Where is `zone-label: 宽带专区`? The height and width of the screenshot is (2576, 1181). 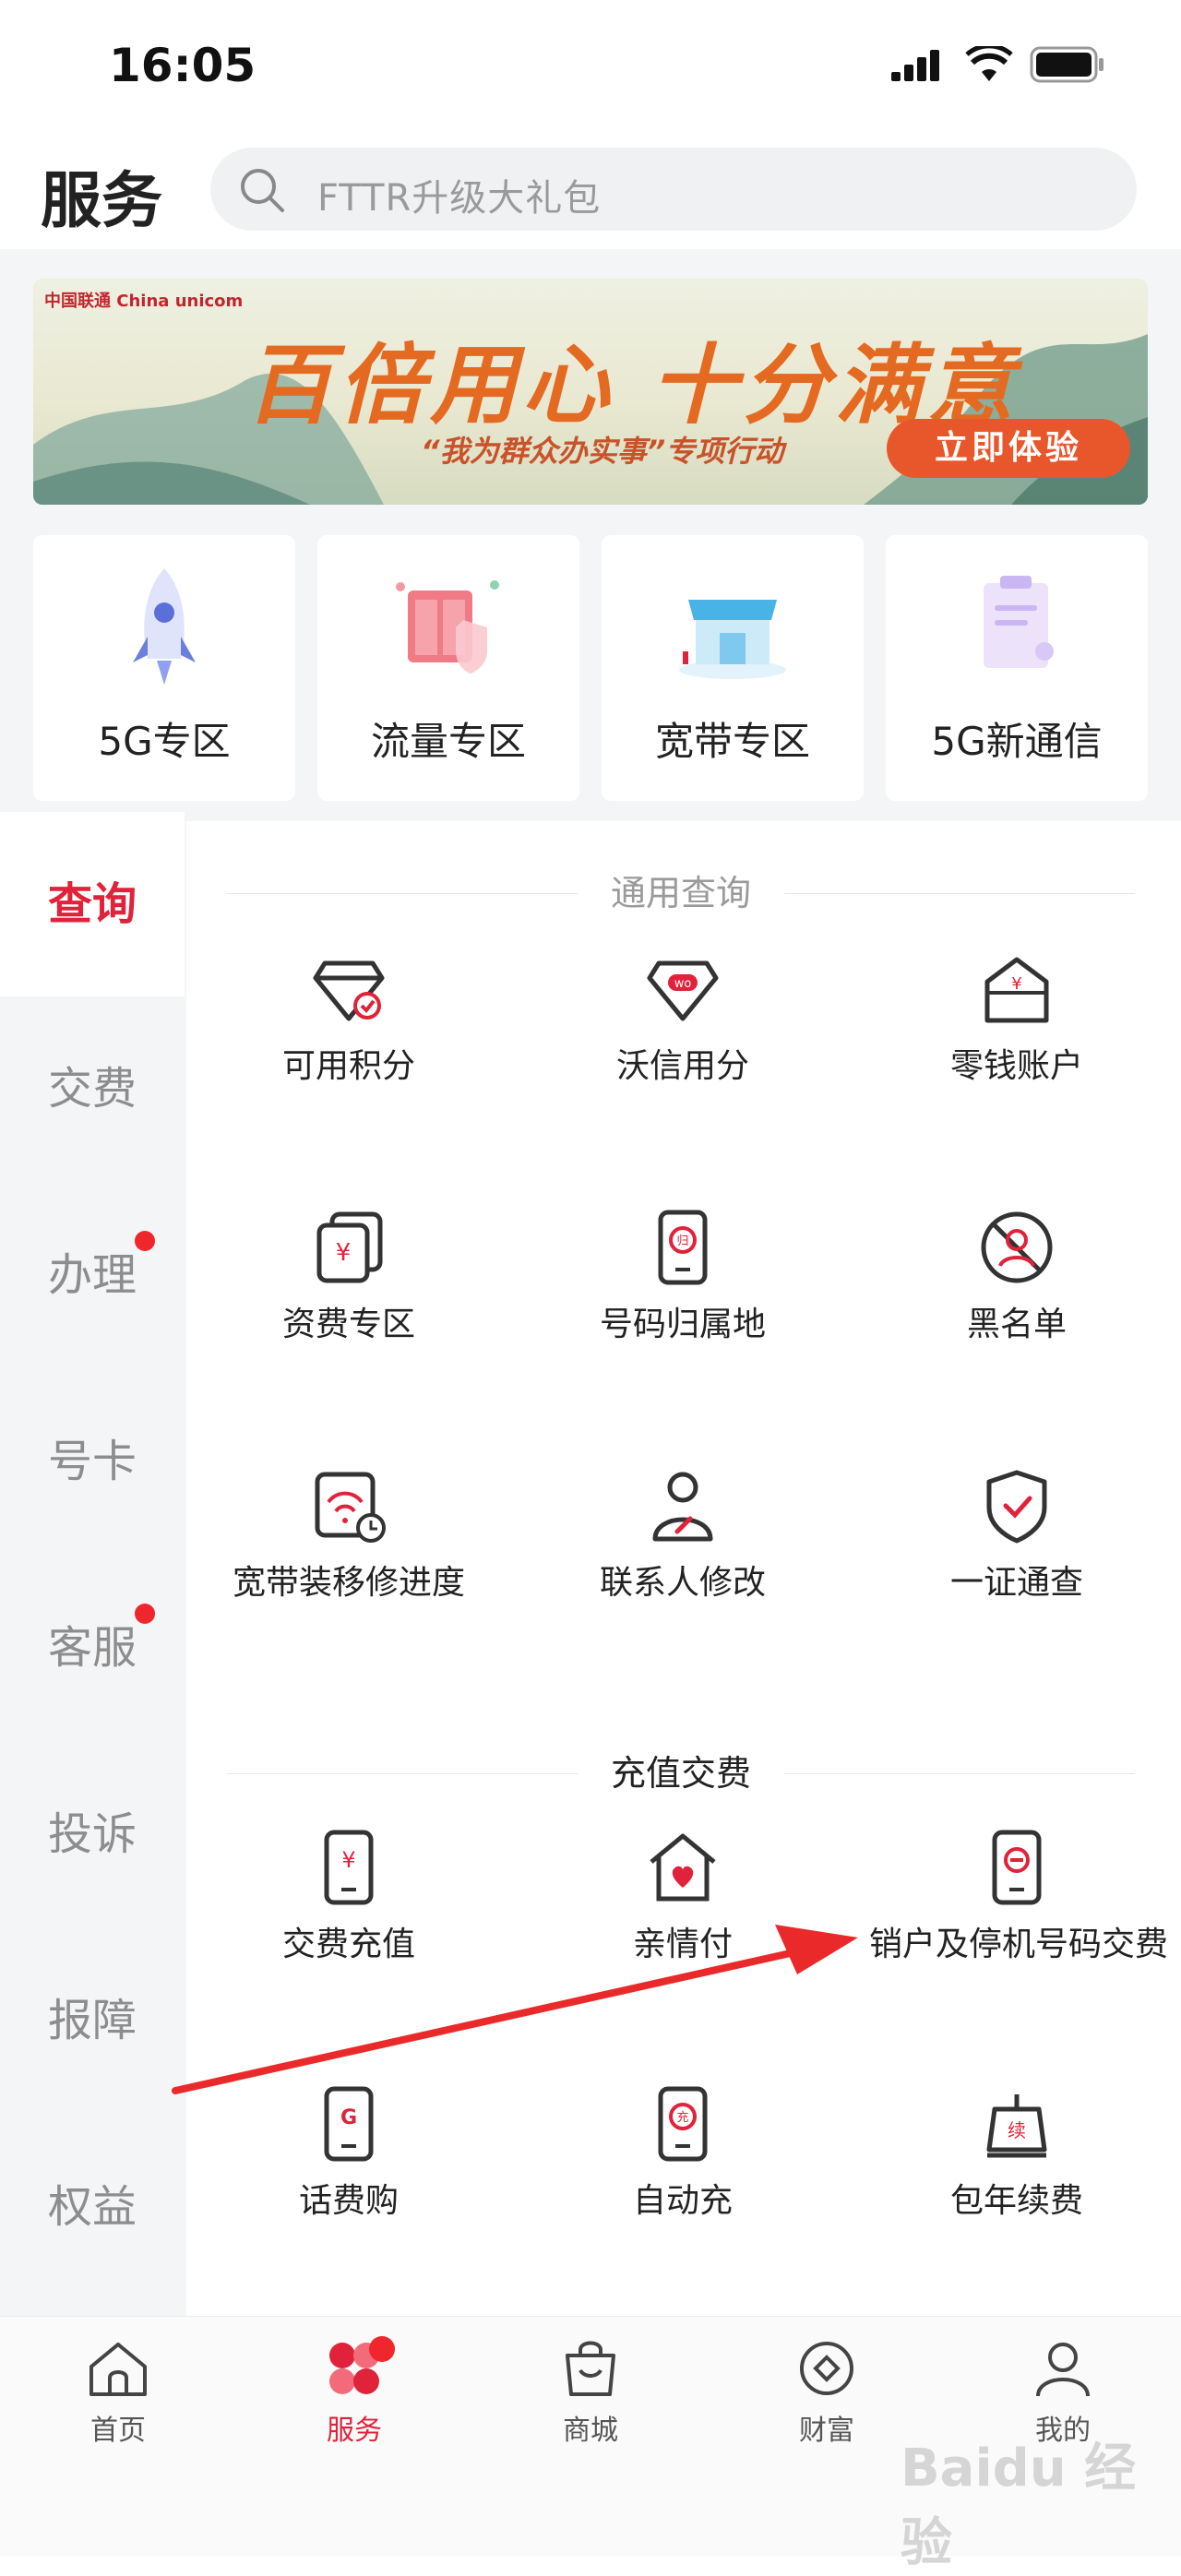 zone-label: 宽带专区 is located at coordinates (732, 742).